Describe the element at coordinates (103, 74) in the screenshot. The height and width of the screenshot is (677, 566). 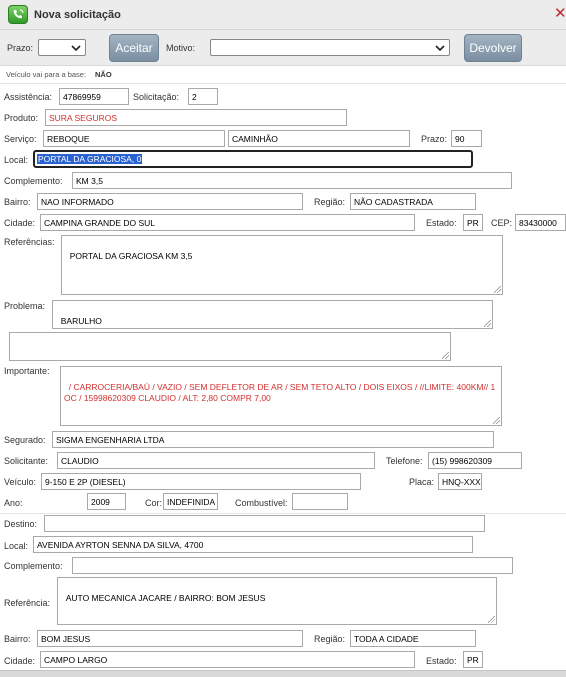
I see `base-info-value: NÃO` at that location.